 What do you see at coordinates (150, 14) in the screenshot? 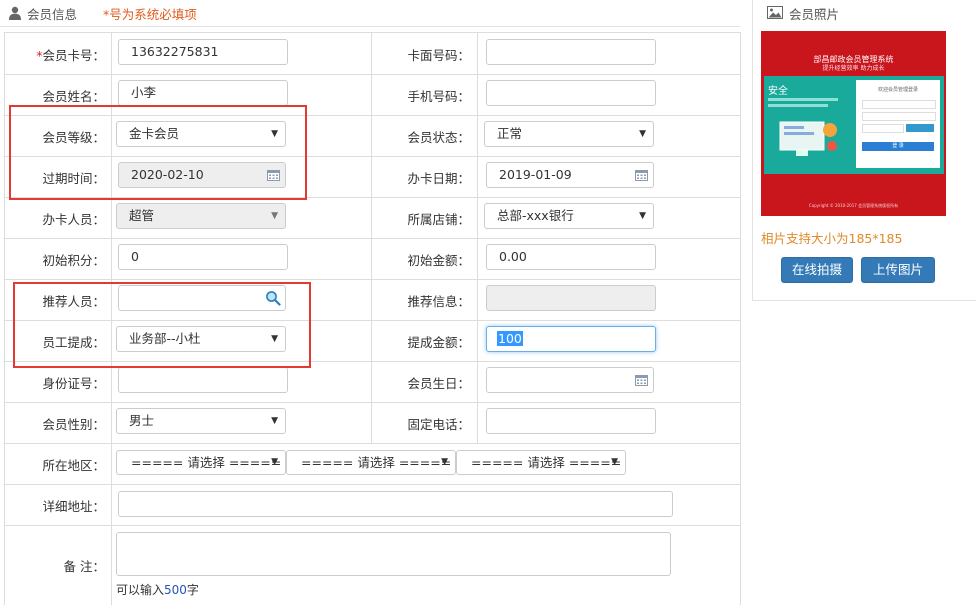
I see `required-note: *号为系统必填项` at bounding box center [150, 14].